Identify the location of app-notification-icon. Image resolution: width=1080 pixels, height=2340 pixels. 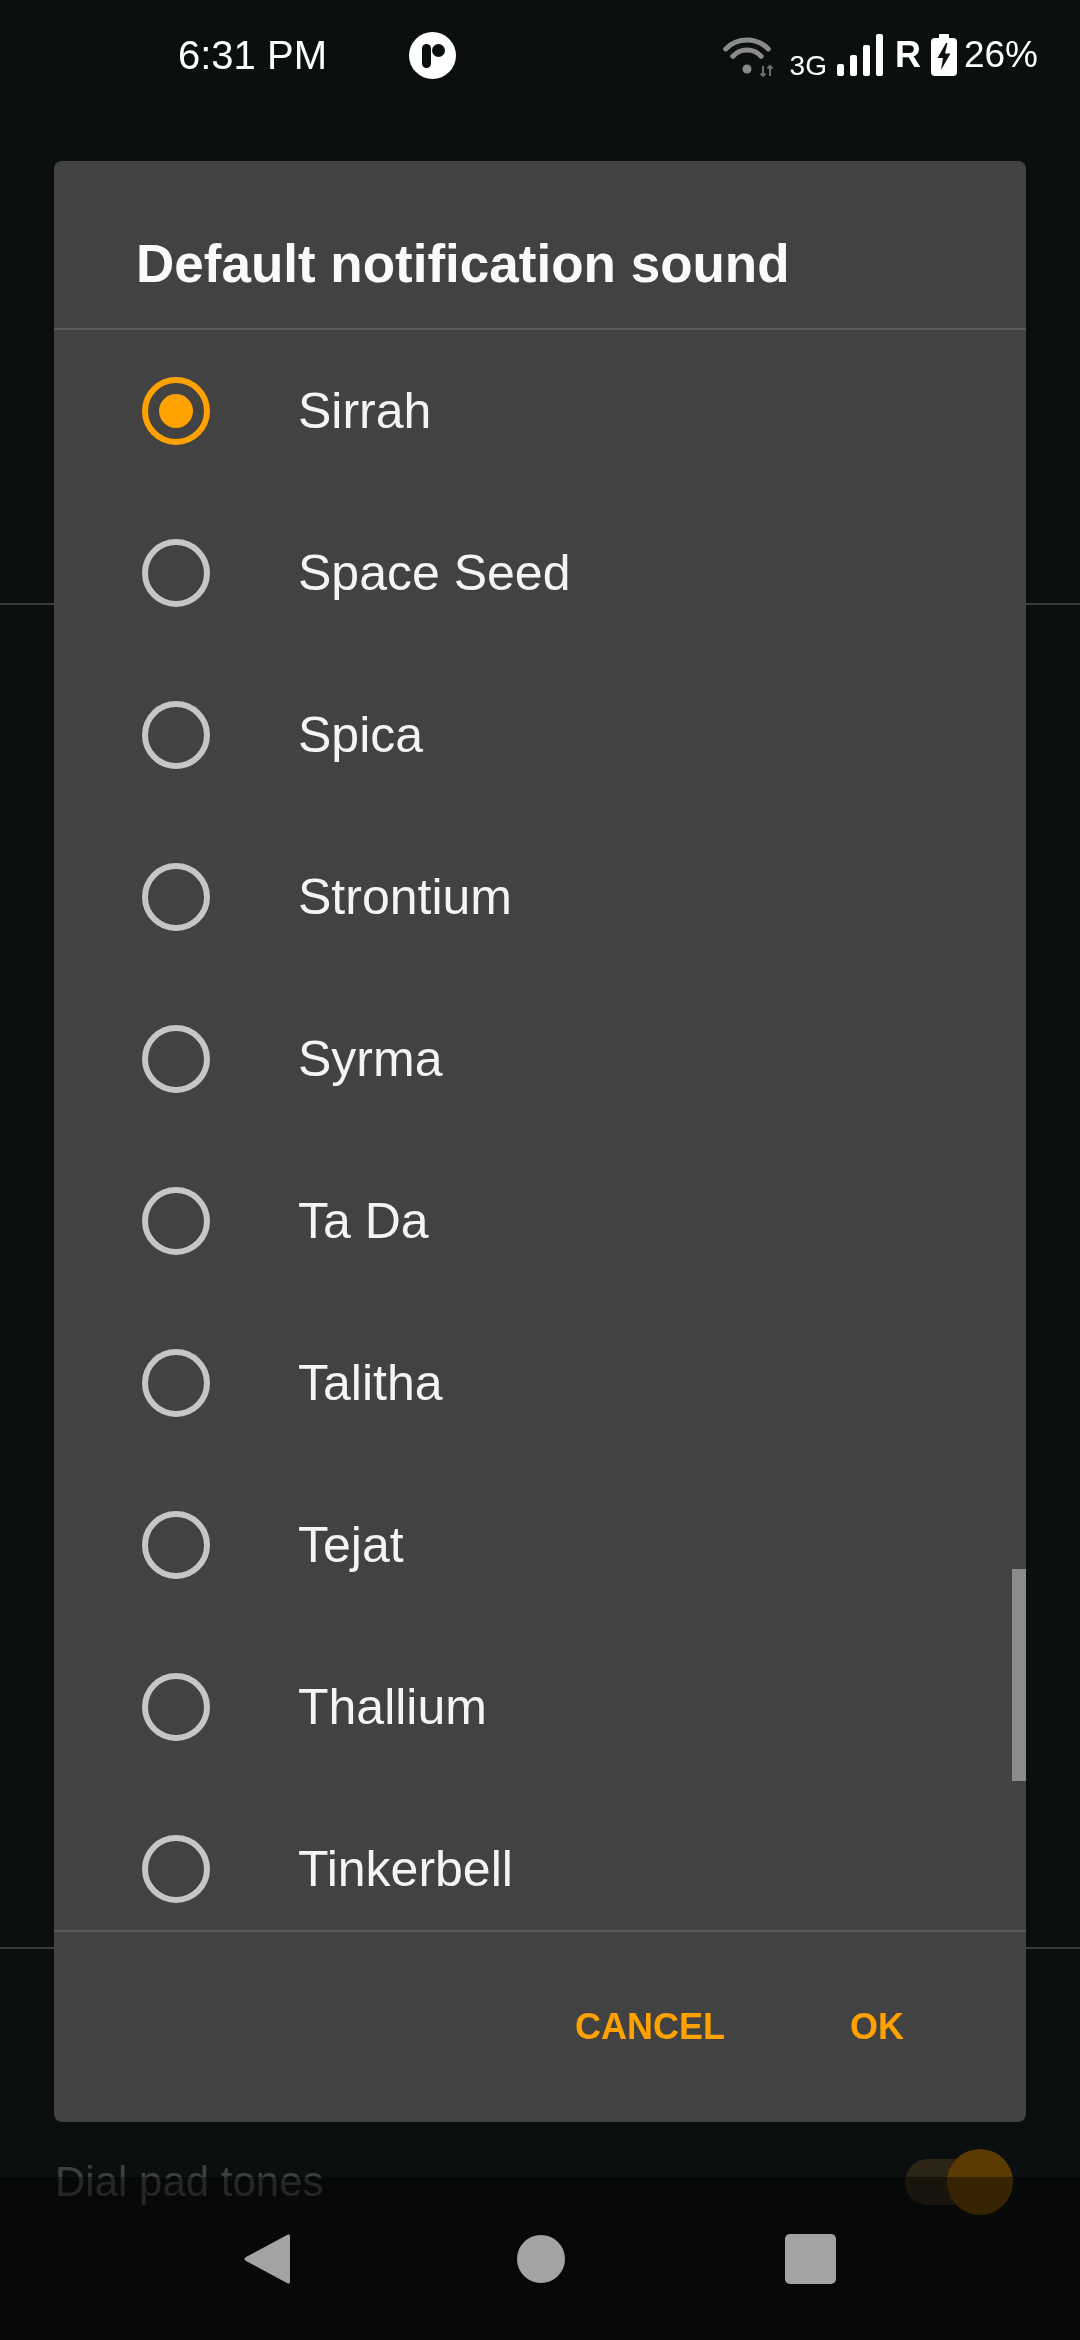
(432, 55).